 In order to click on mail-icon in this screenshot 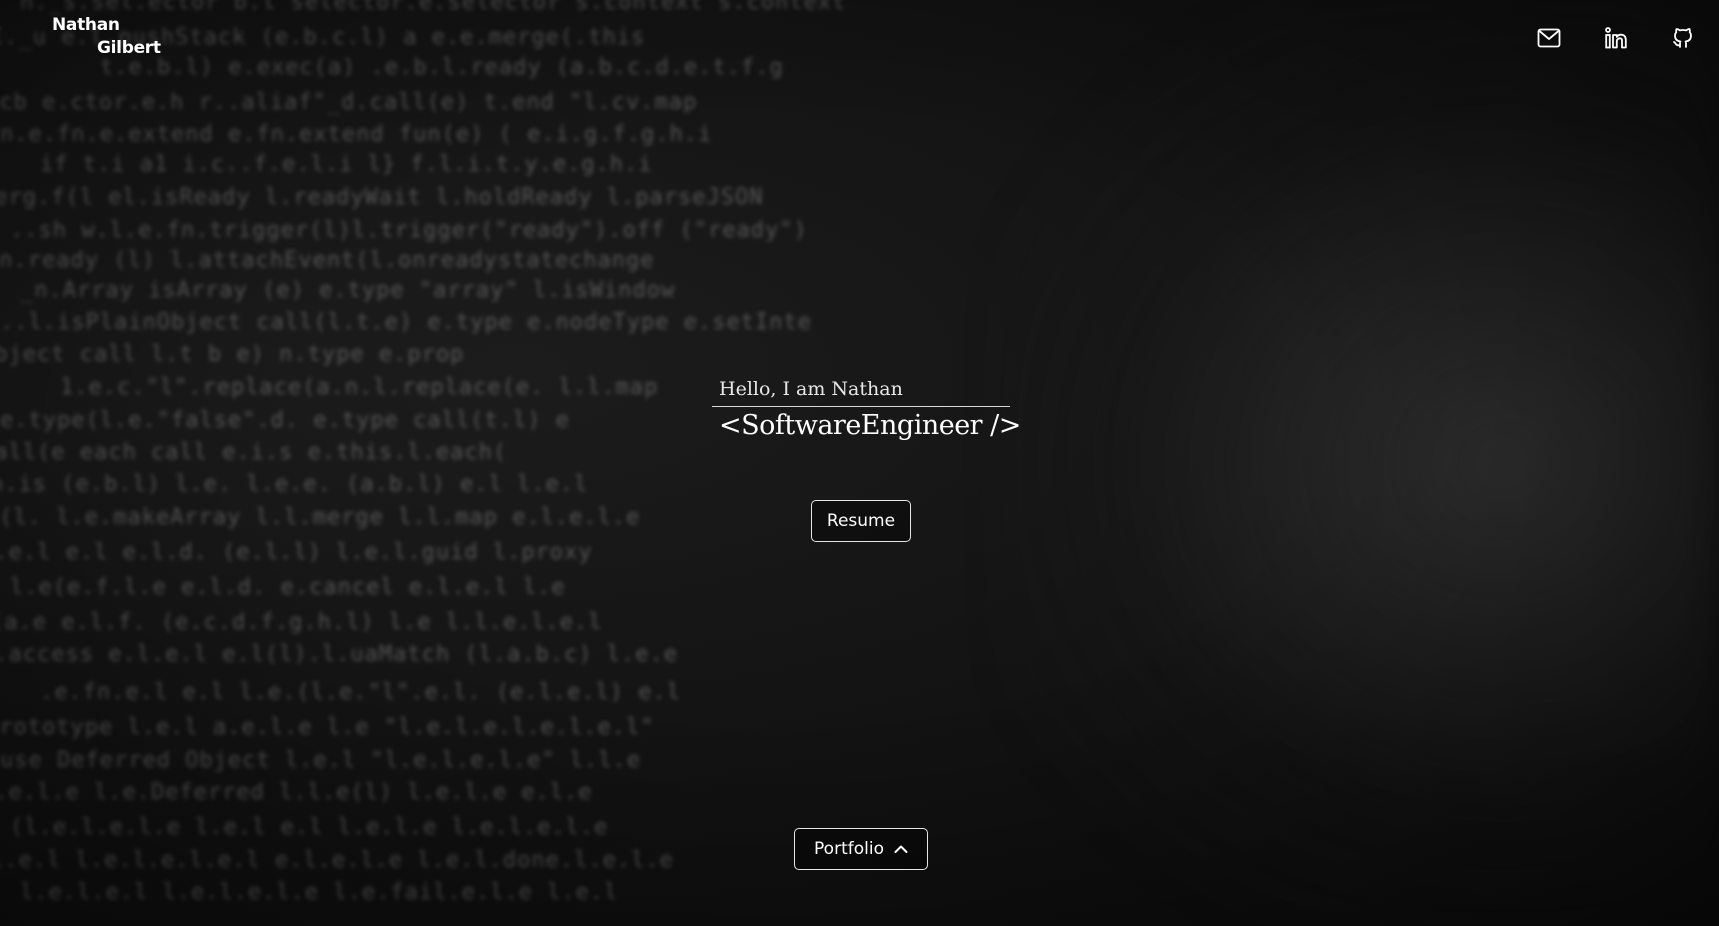, I will do `click(1549, 38)`.